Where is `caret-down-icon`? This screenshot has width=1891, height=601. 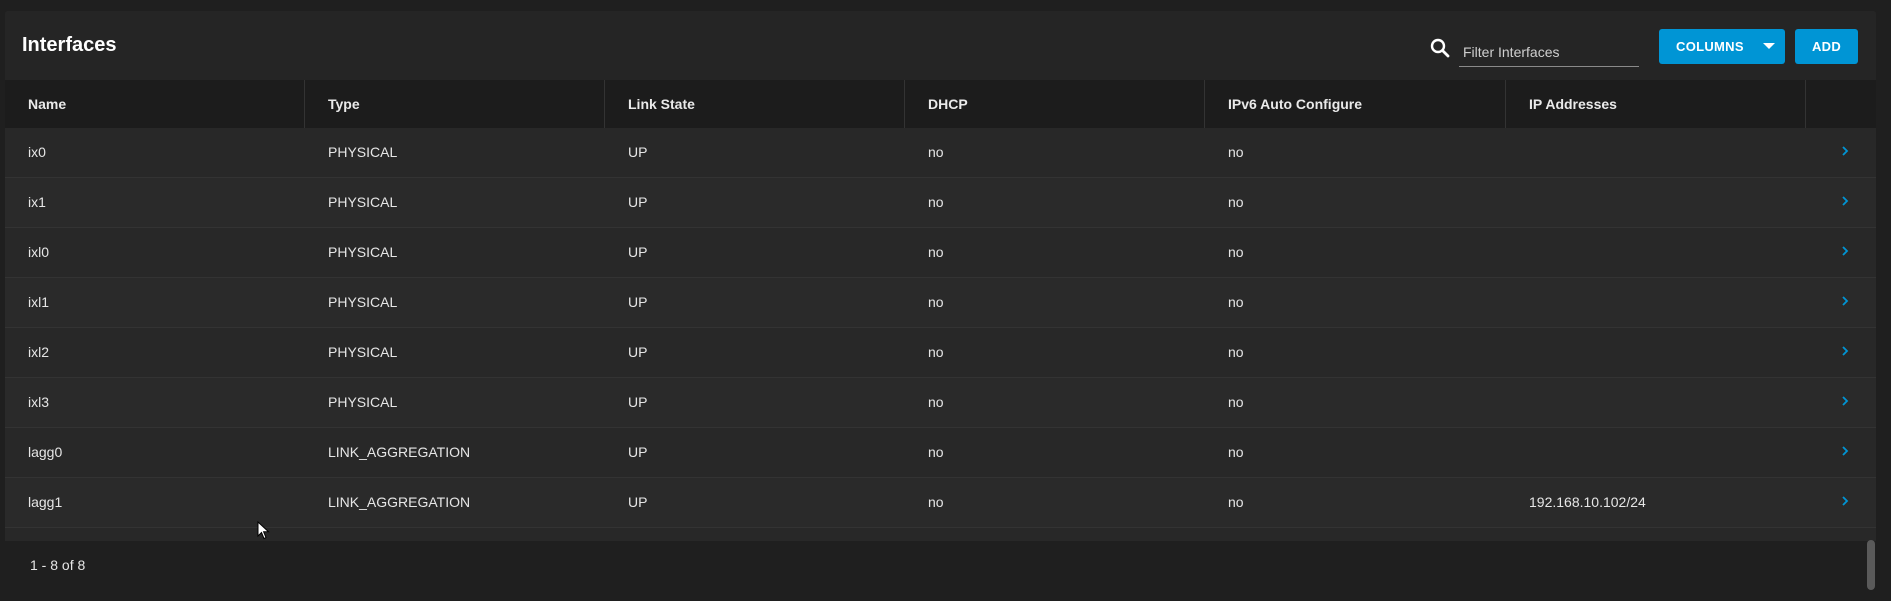 caret-down-icon is located at coordinates (1769, 46).